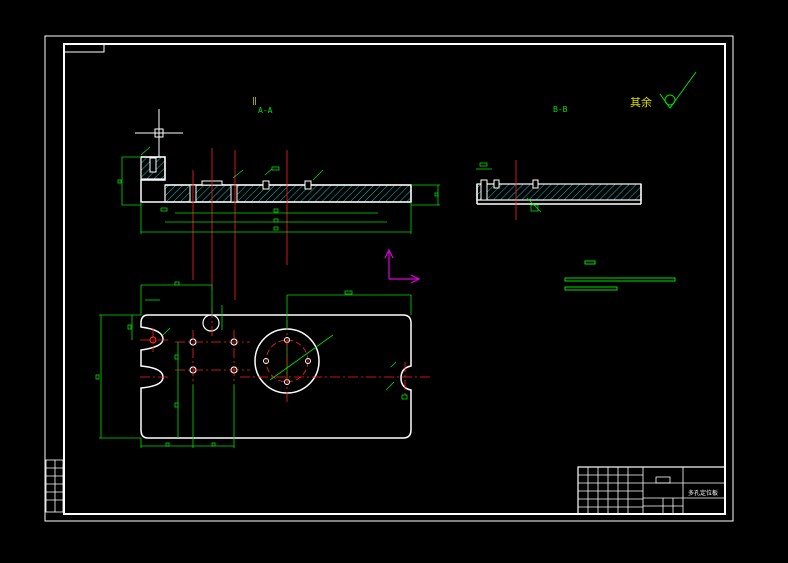 The width and height of the screenshot is (788, 563). What do you see at coordinates (254, 100) in the screenshot?
I see `section-a-marker: ‖` at bounding box center [254, 100].